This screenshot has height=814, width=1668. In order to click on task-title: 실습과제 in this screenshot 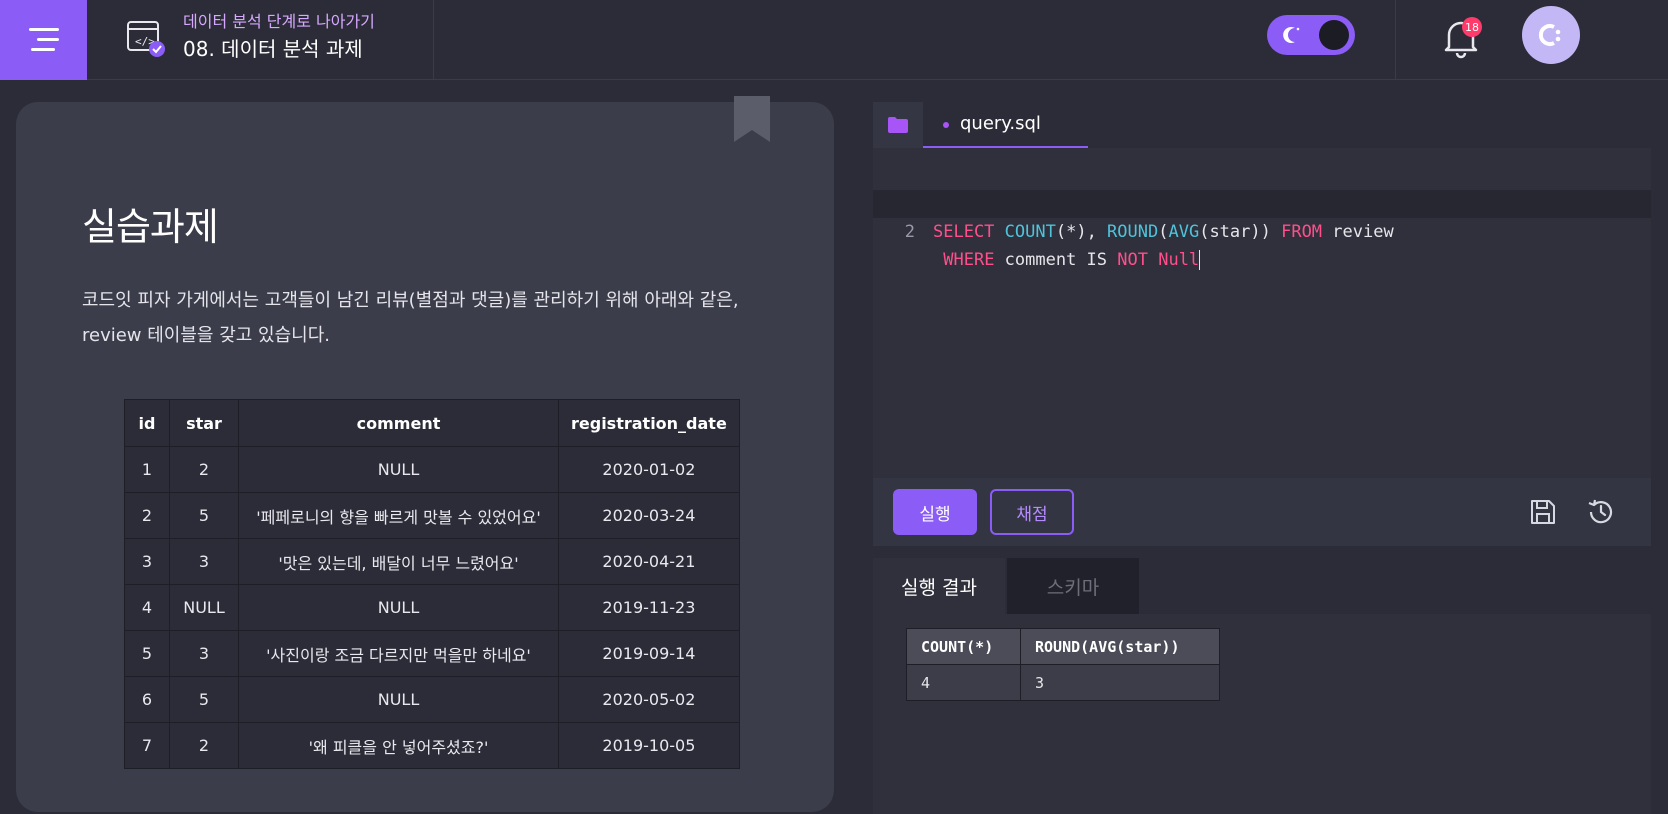, I will do `click(150, 227)`.